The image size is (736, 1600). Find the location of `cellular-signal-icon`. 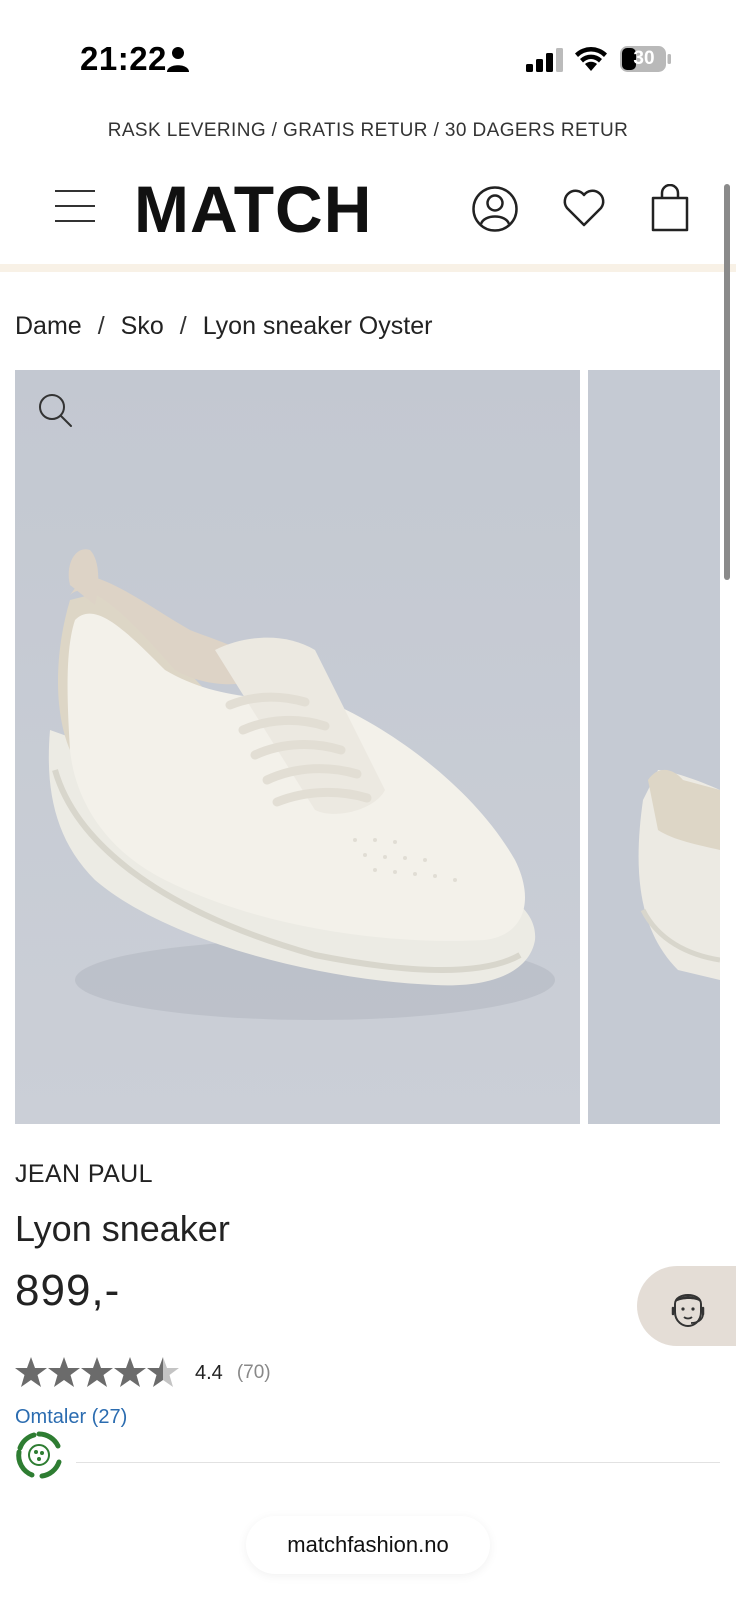

cellular-signal-icon is located at coordinates (544, 60).